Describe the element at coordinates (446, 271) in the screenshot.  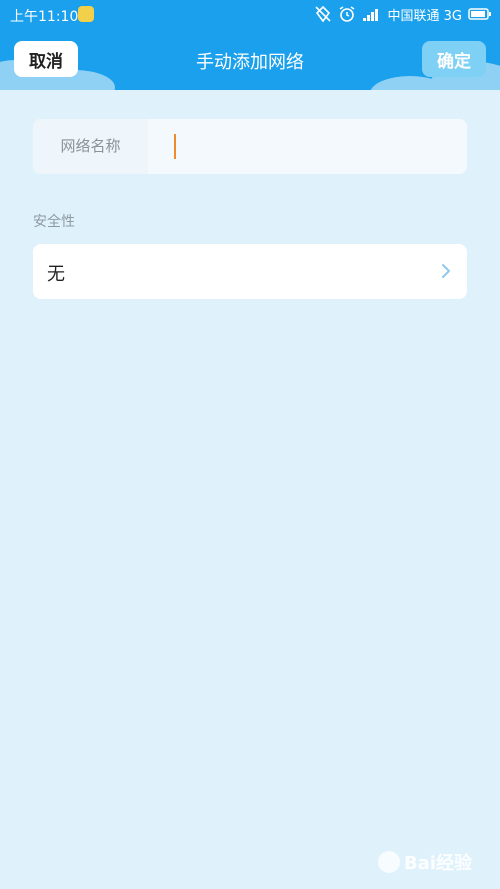
I see `chevron-right-icon` at that location.